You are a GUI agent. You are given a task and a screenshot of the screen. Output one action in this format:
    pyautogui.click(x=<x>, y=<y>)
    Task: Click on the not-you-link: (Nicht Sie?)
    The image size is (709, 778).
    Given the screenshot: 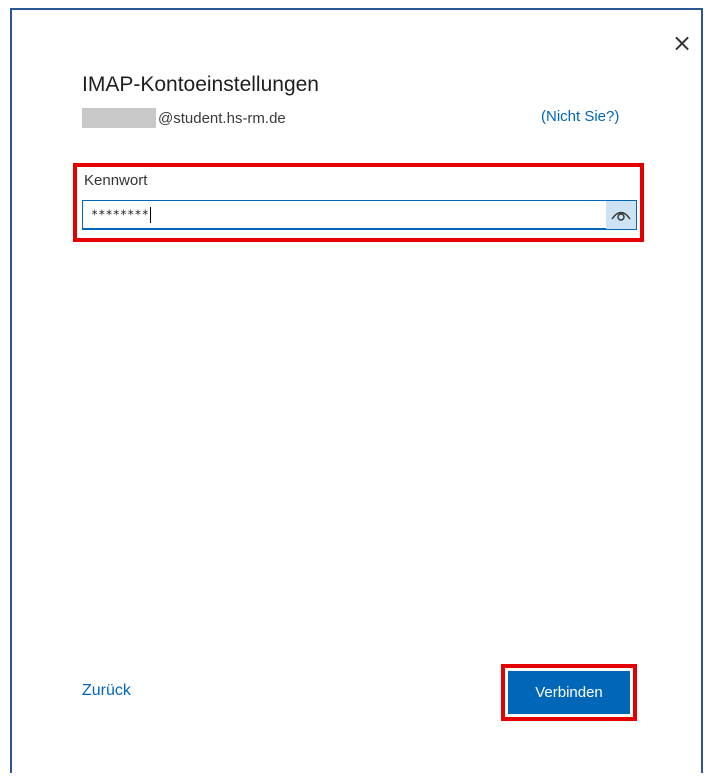 What is the action you would take?
    pyautogui.click(x=580, y=116)
    